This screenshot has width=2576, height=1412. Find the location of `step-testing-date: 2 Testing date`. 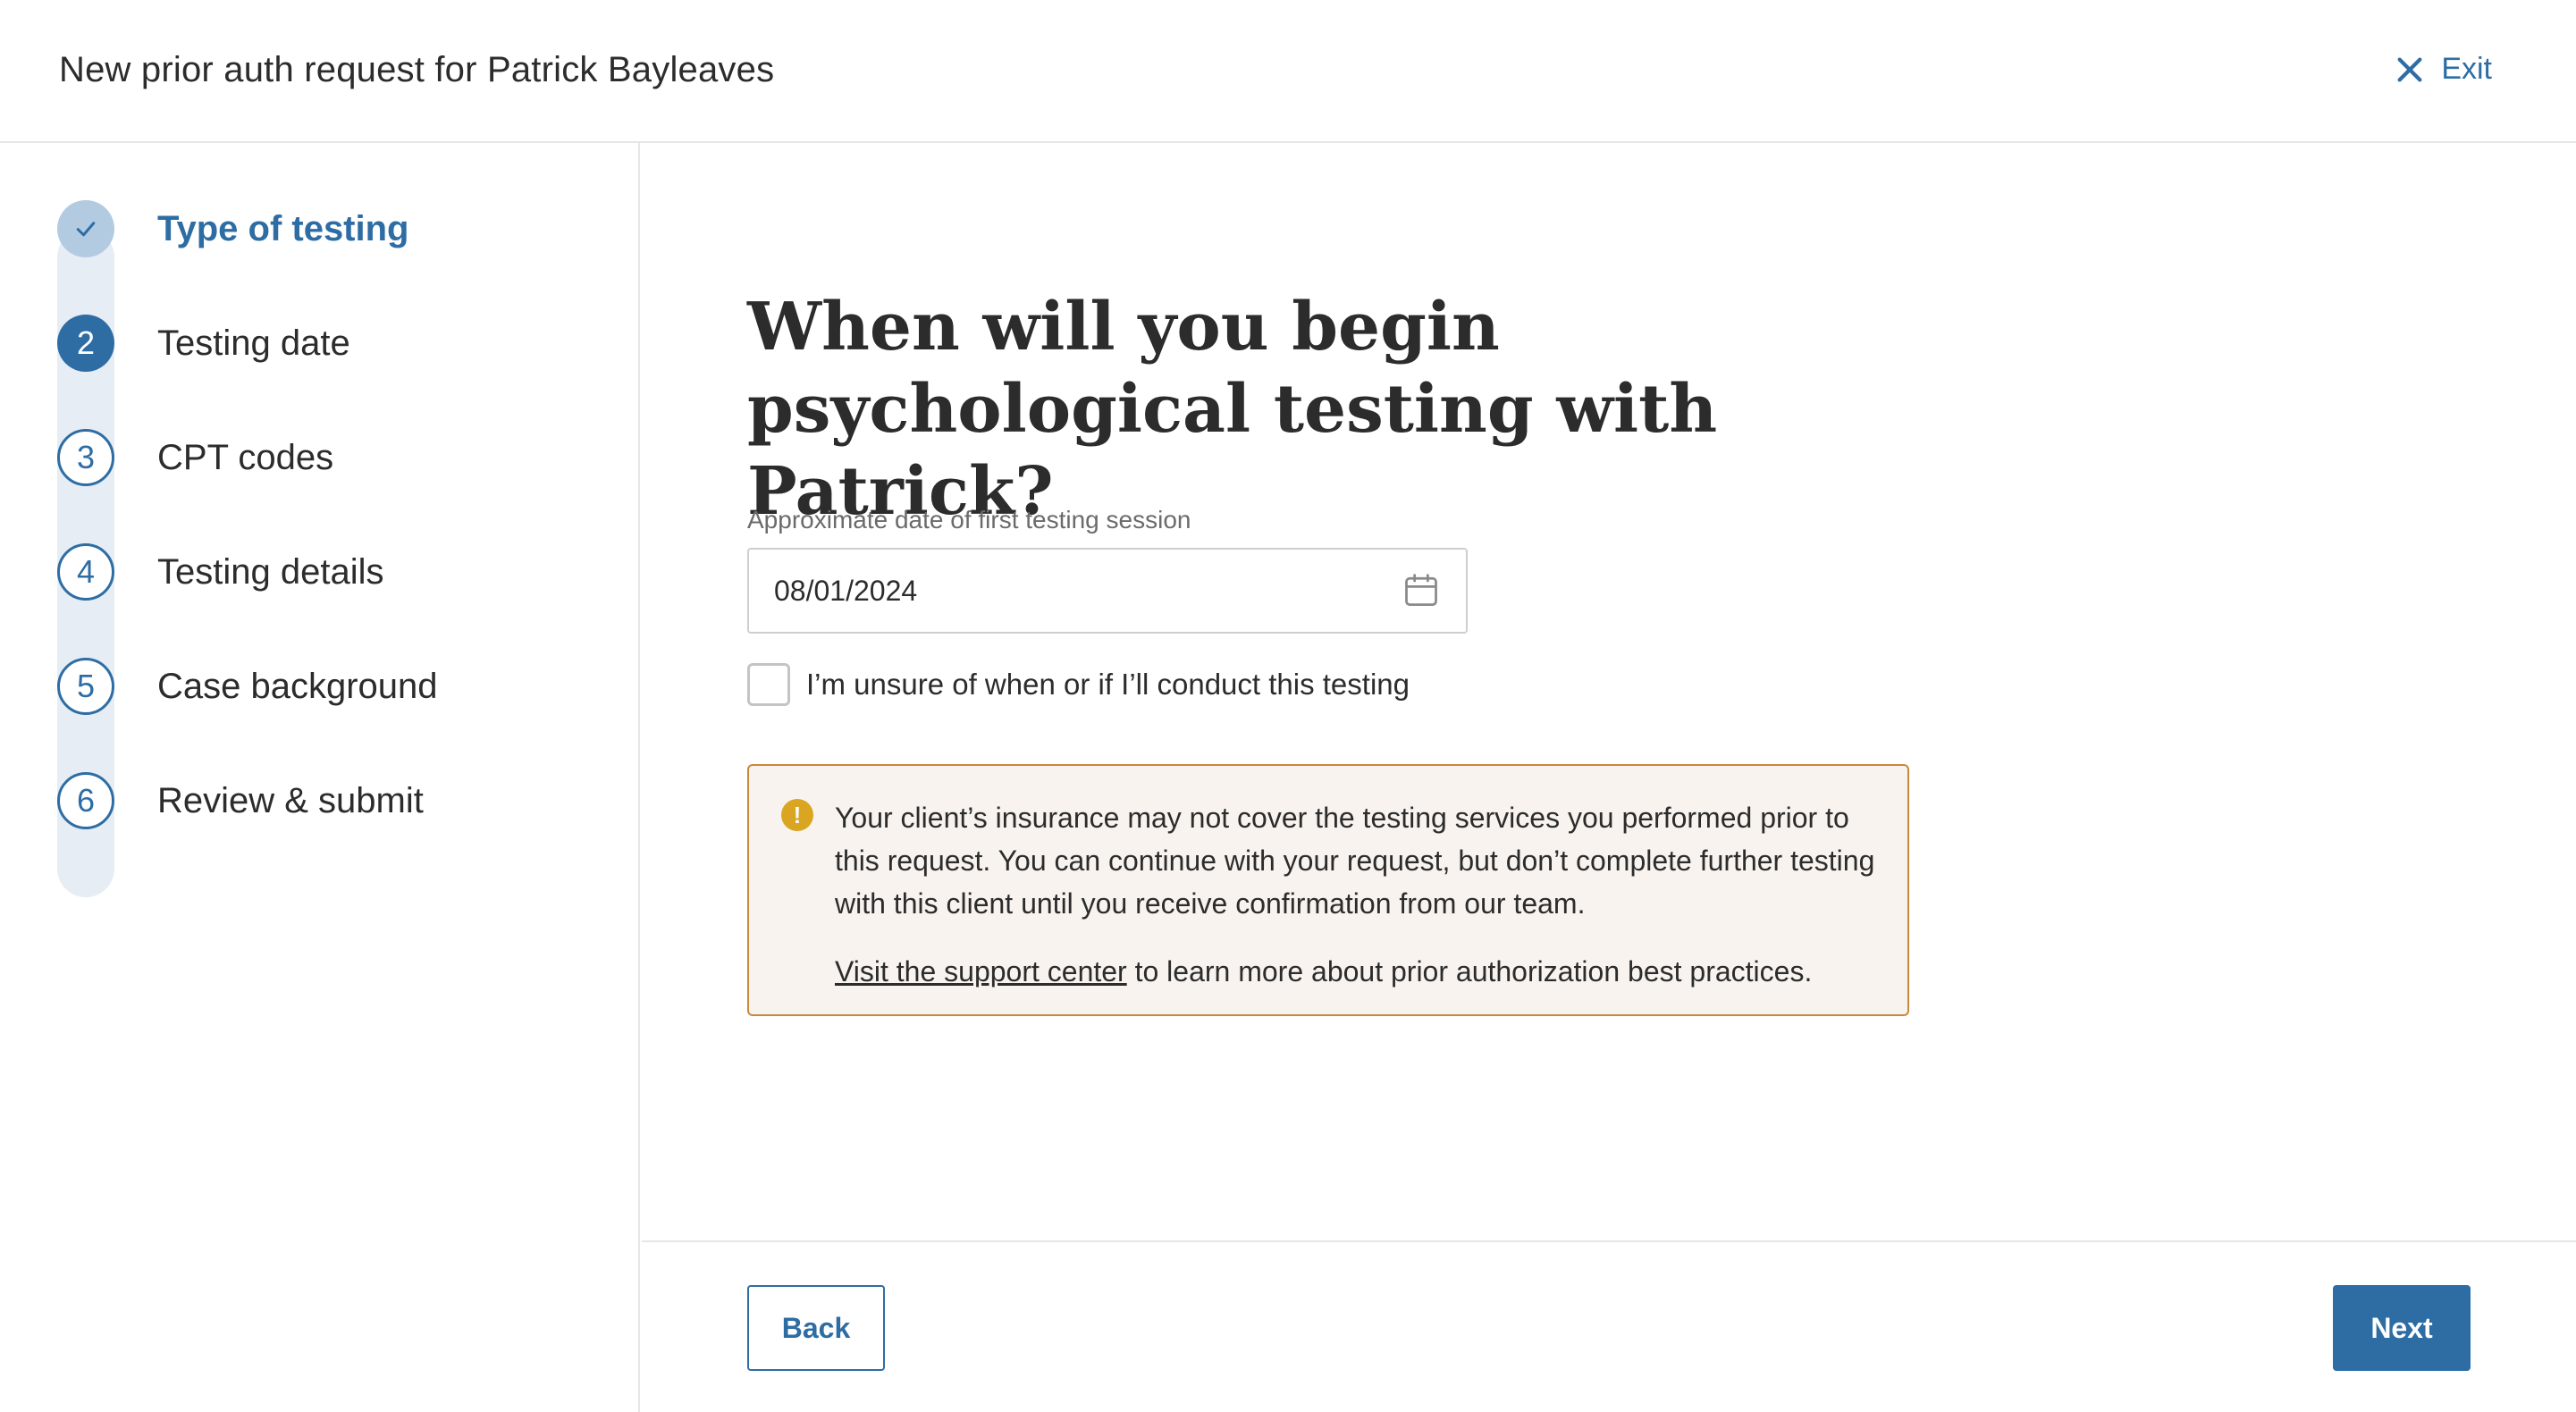

step-testing-date: 2 Testing date is located at coordinates (204, 344).